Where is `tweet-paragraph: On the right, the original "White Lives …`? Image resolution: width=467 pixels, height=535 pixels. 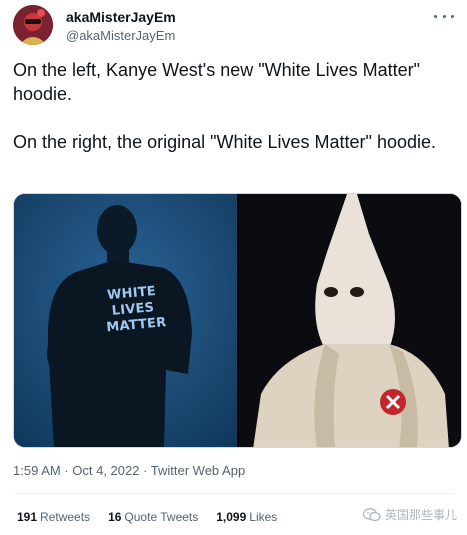 tweet-paragraph: On the right, the original "White Lives … is located at coordinates (224, 142).